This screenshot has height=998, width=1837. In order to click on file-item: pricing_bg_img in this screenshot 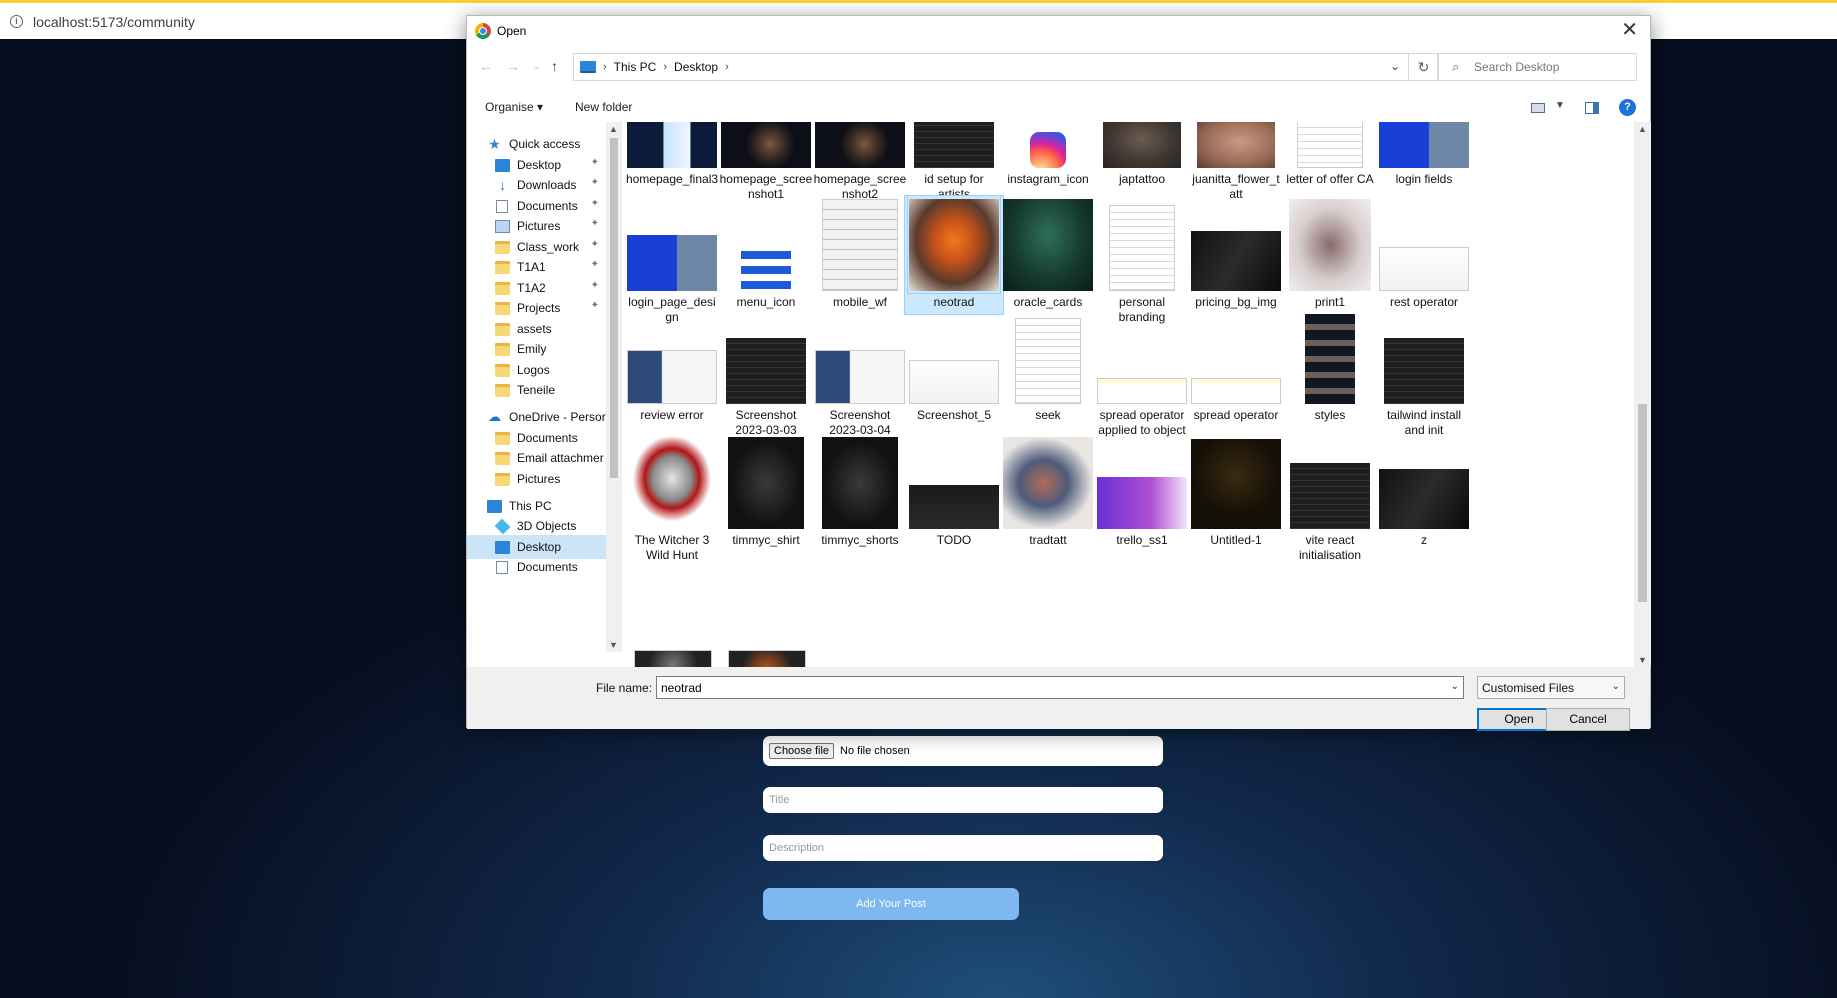, I will do `click(1236, 255)`.